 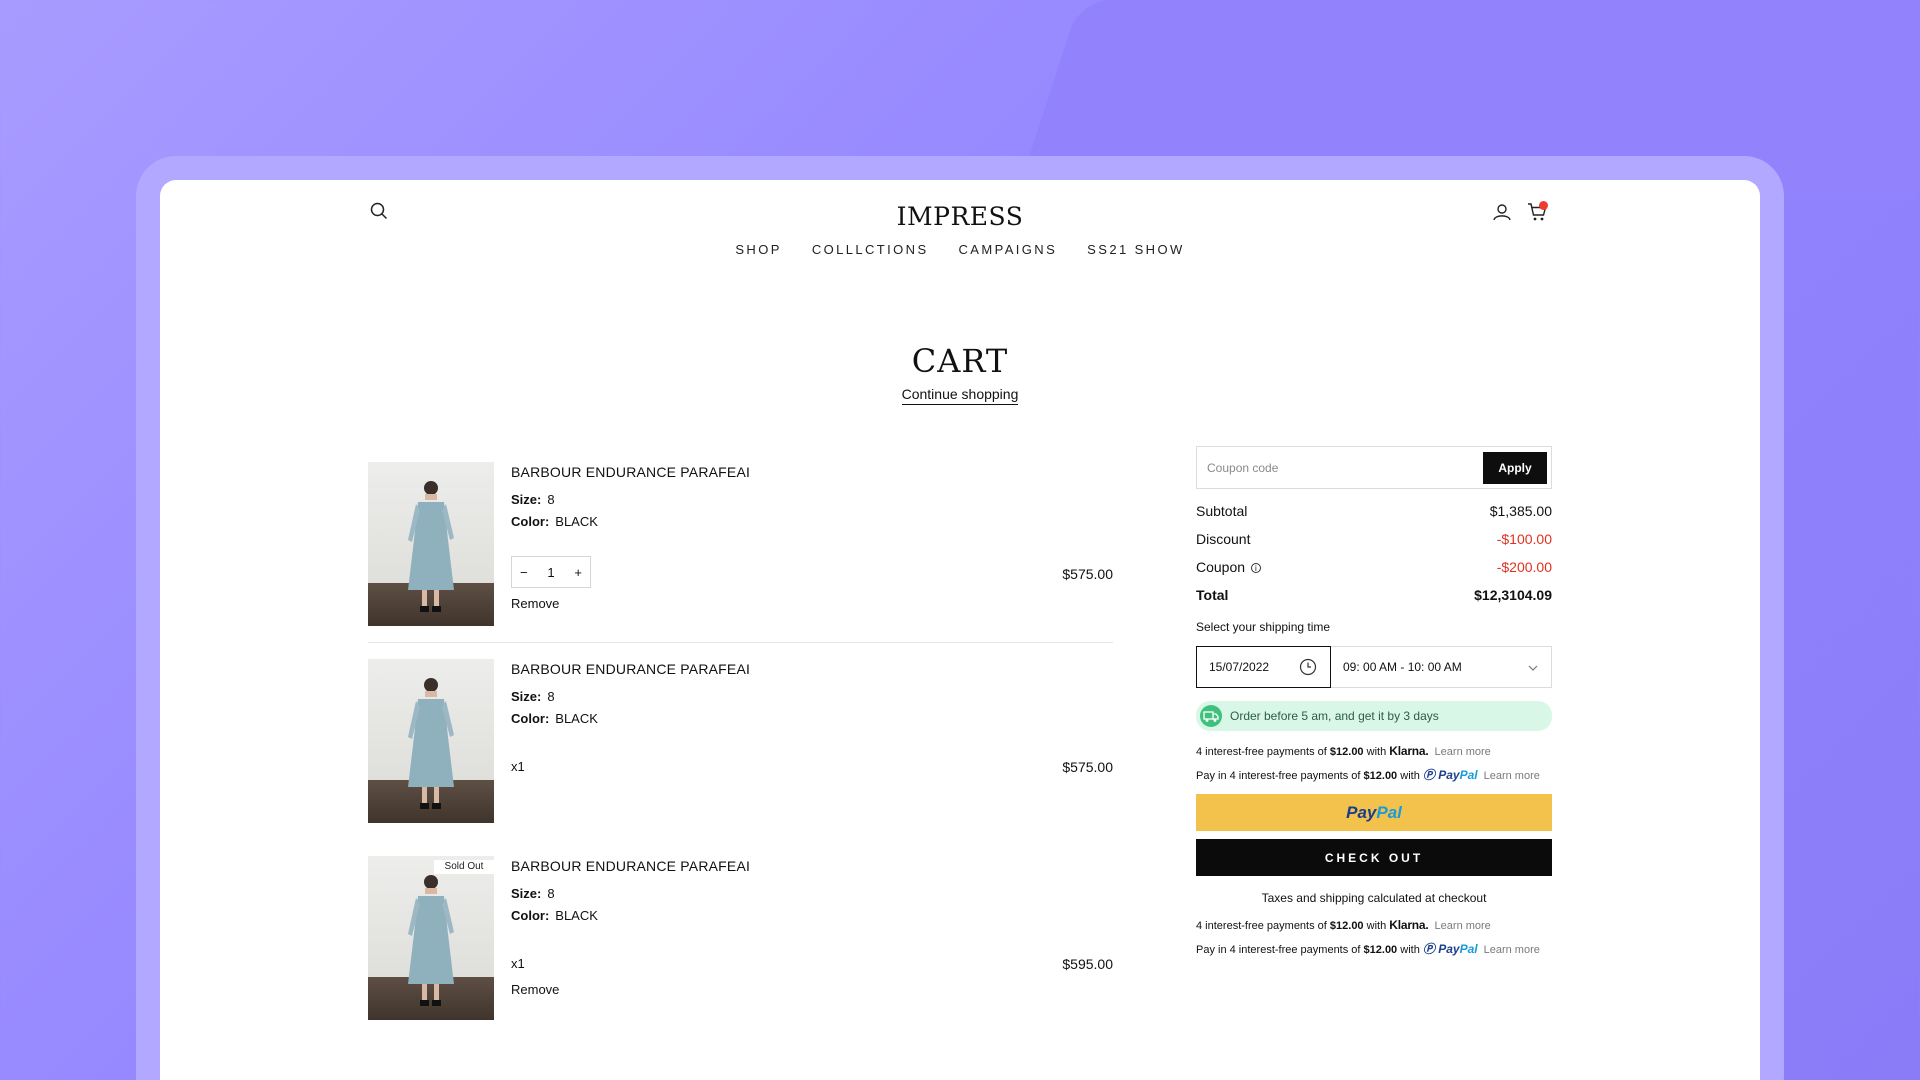 What do you see at coordinates (1087, 964) in the screenshot?
I see `item-price: $595.00` at bounding box center [1087, 964].